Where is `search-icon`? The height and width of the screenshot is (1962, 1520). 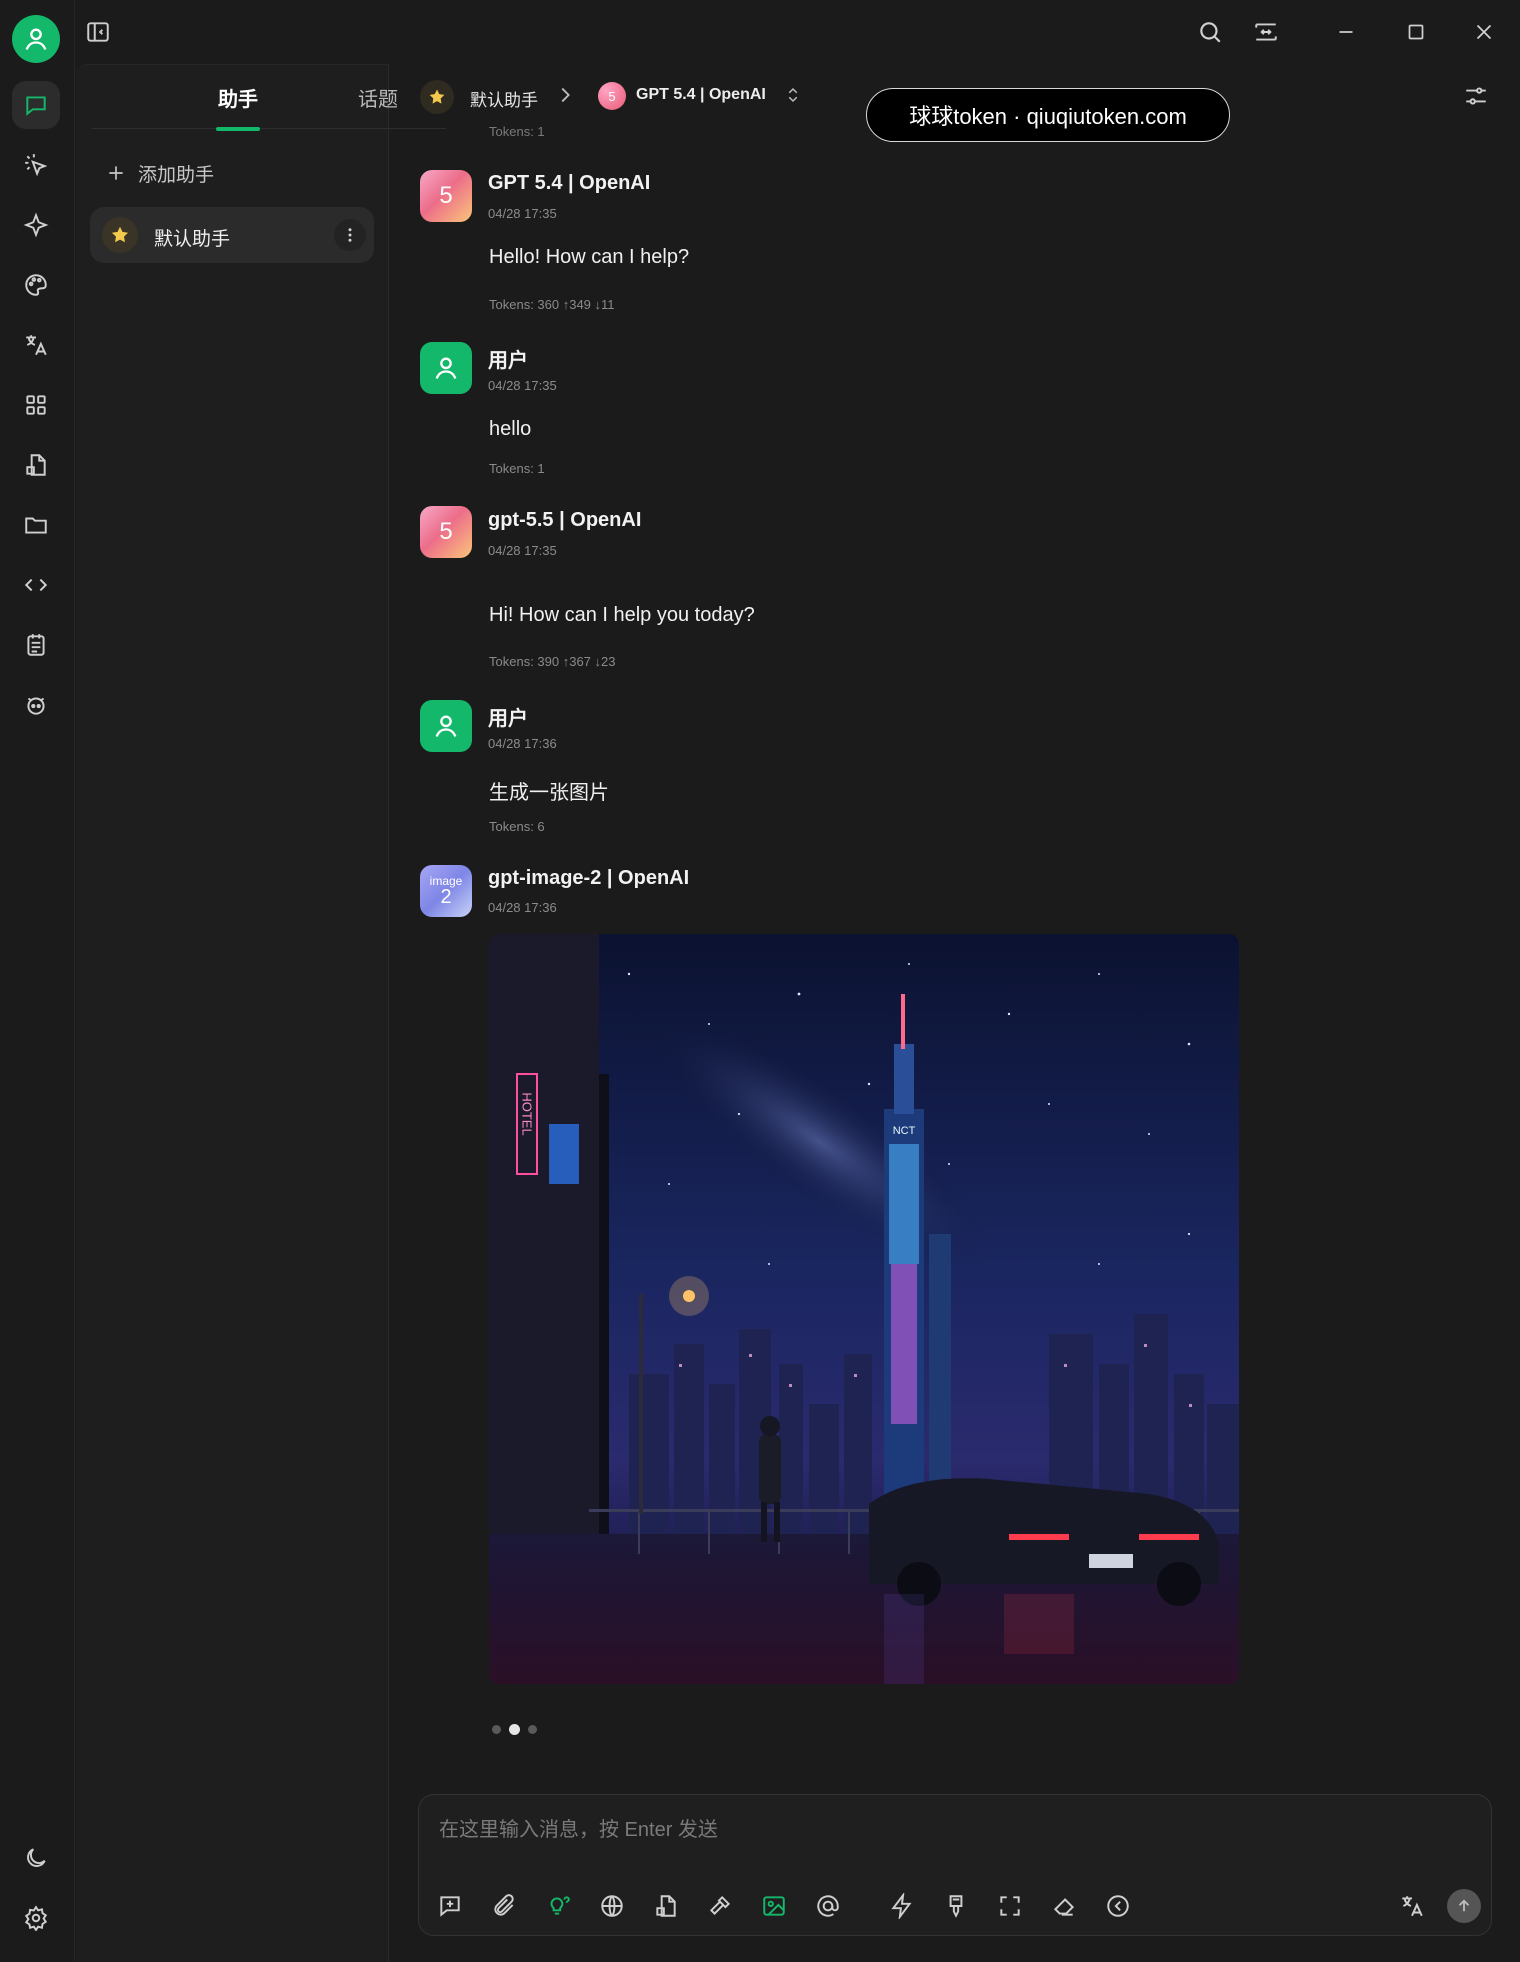 search-icon is located at coordinates (1210, 32).